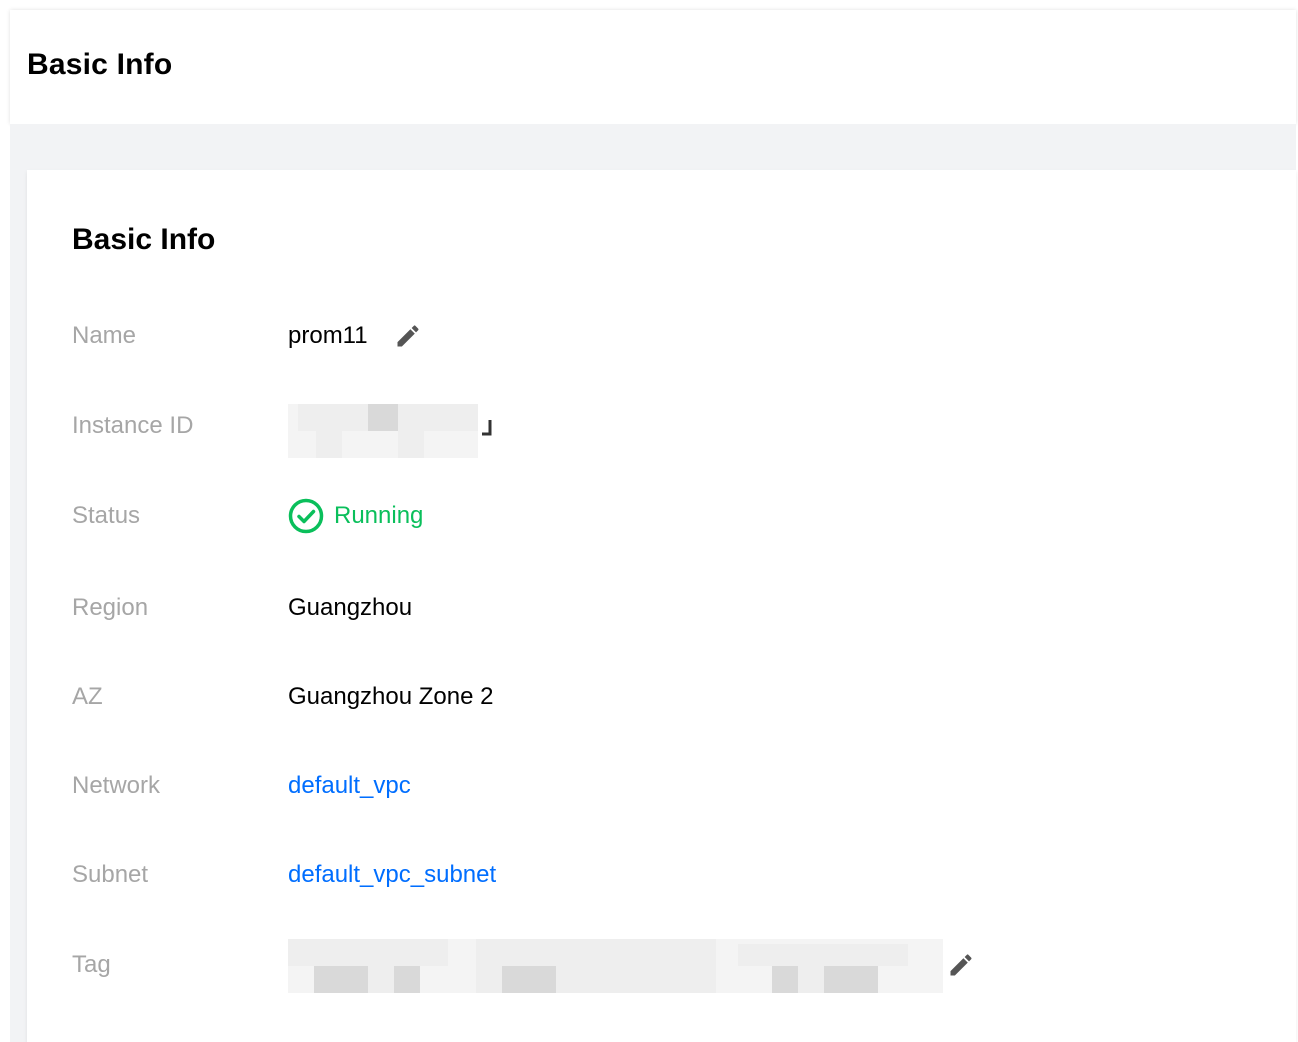 This screenshot has width=1298, height=1042. What do you see at coordinates (627, 697) in the screenshot?
I see `az-row: AZ Guangzhou Zone 2` at bounding box center [627, 697].